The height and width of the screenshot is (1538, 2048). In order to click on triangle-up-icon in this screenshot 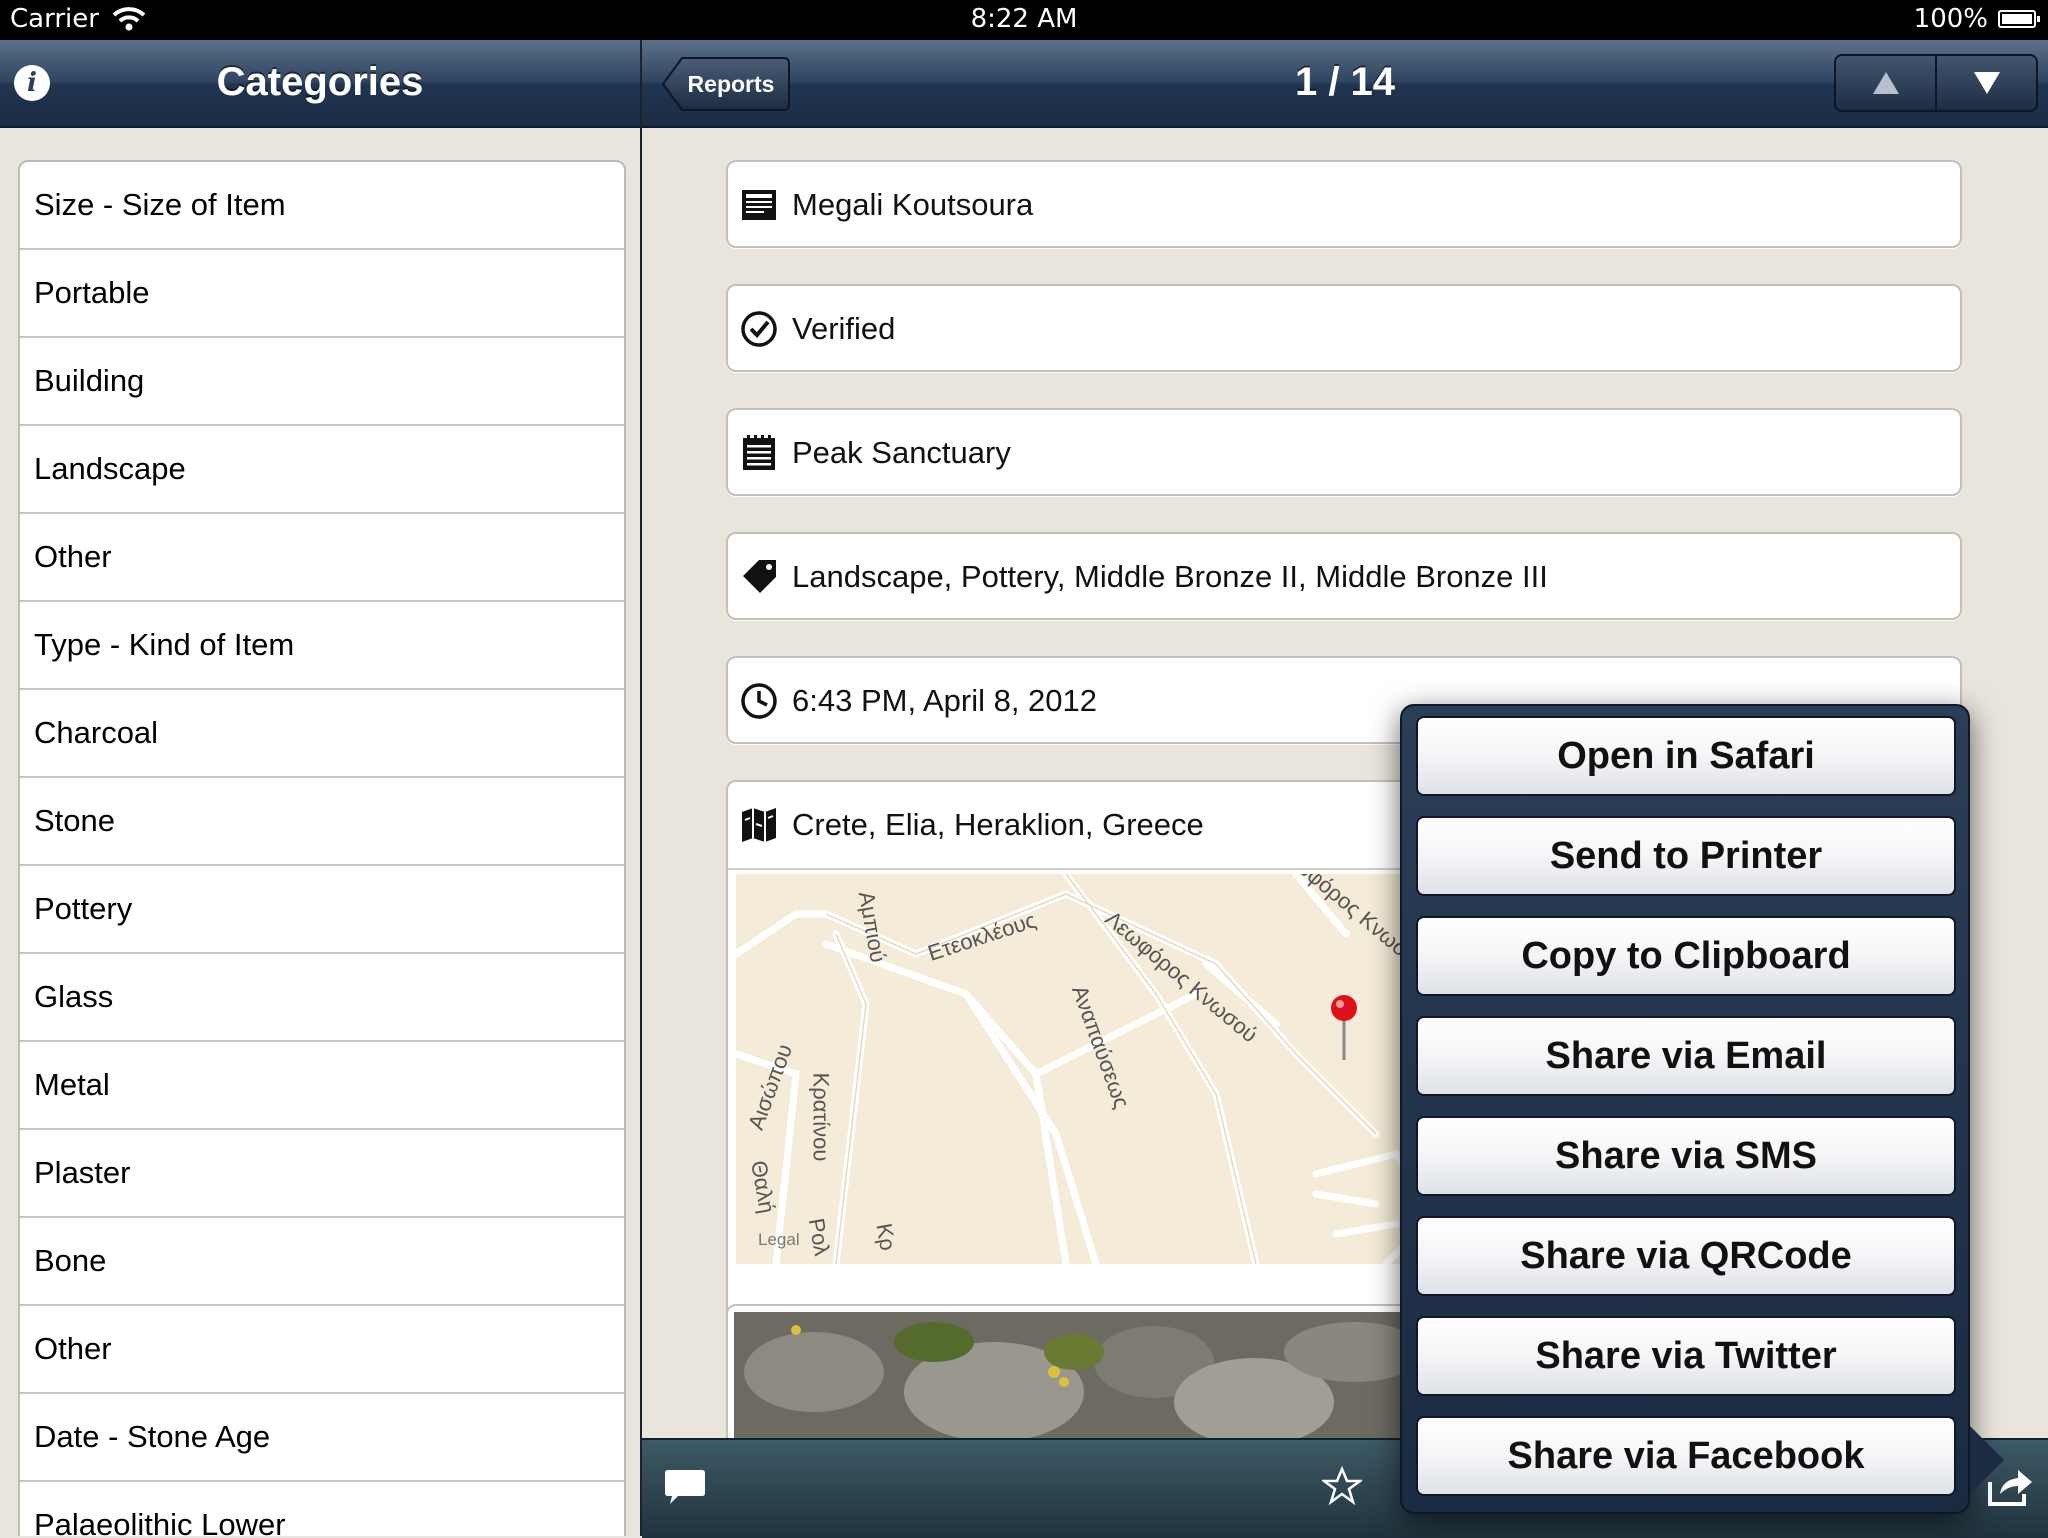, I will do `click(1885, 83)`.